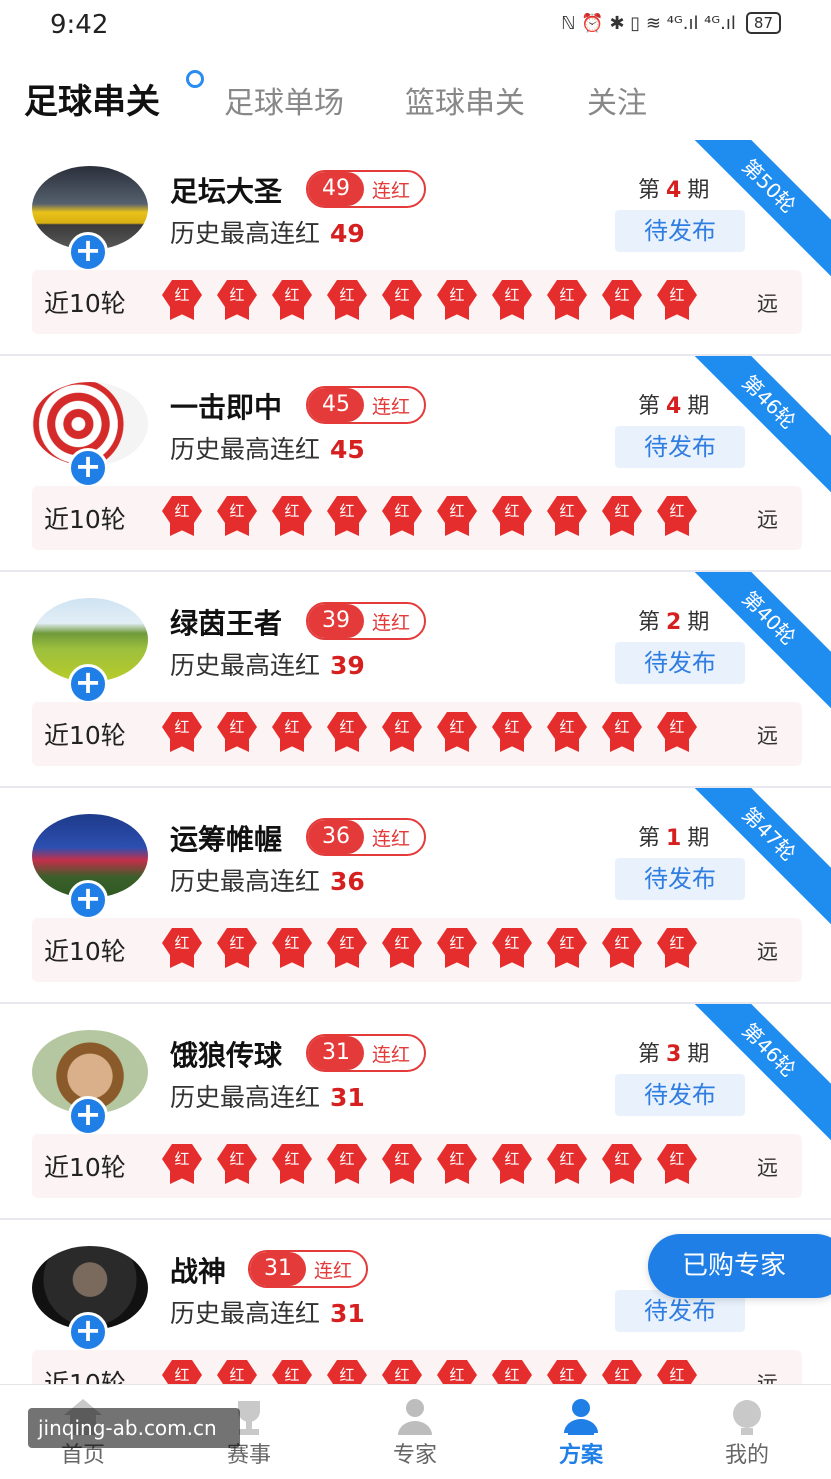 Image resolution: width=831 pixels, height=1479 pixels. Describe the element at coordinates (92, 98) in the screenshot. I see `tab-football-parlay: 足球串关` at that location.